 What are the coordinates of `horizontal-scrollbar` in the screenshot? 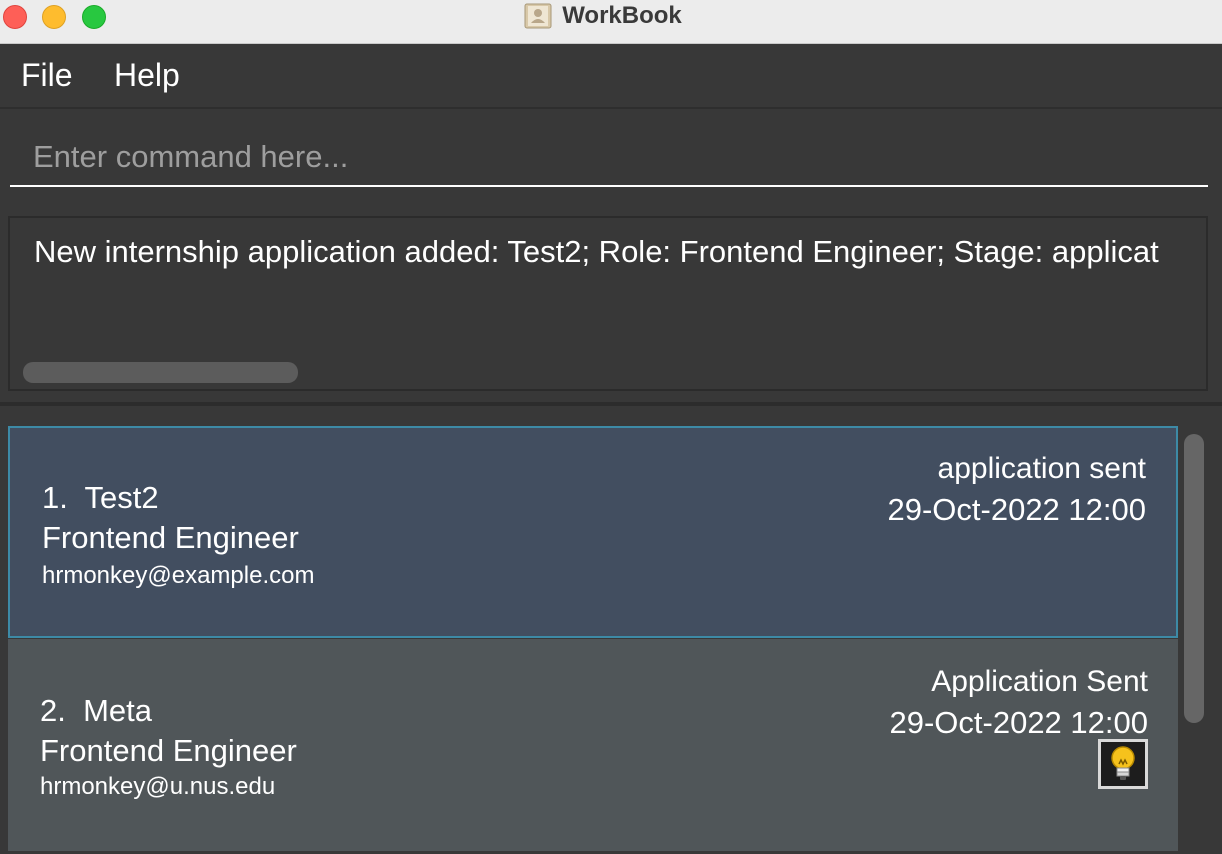 It's located at (160, 372).